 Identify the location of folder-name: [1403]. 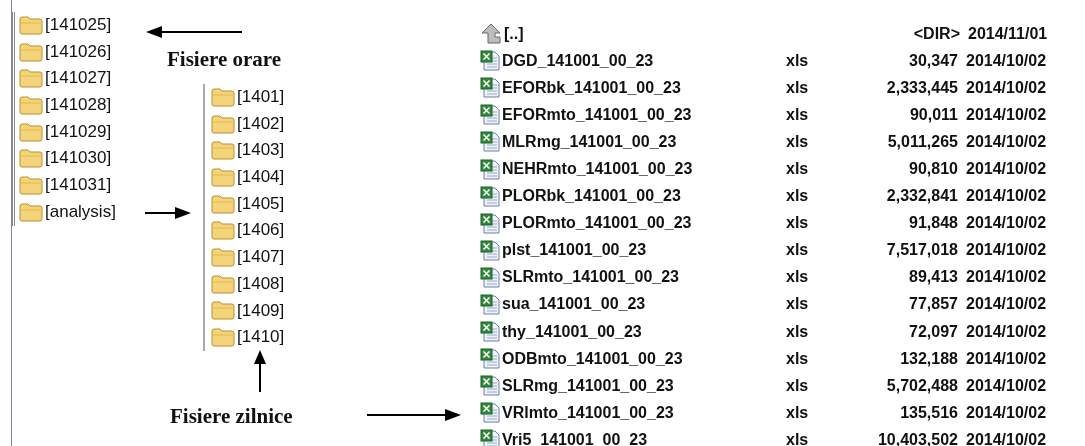
(261, 151).